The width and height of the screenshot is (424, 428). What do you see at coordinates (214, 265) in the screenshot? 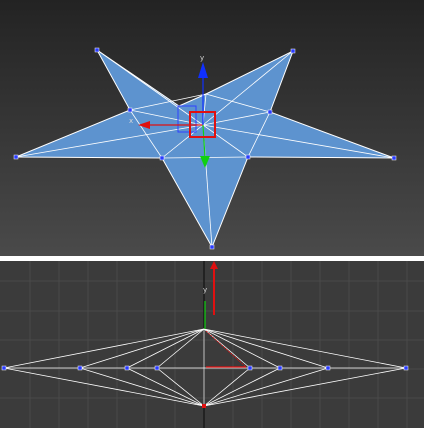
I see `front-gizmo-z-arrow` at bounding box center [214, 265].